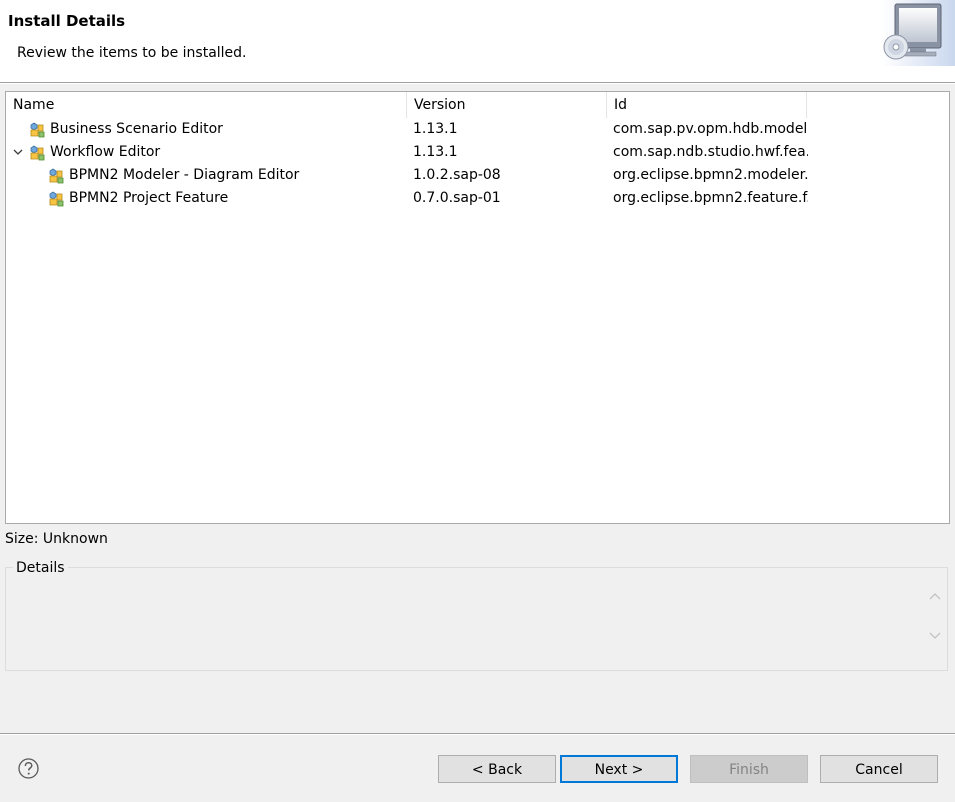 The width and height of the screenshot is (955, 802). Describe the element at coordinates (206, 105) in the screenshot. I see `column-header-name: Name` at that location.